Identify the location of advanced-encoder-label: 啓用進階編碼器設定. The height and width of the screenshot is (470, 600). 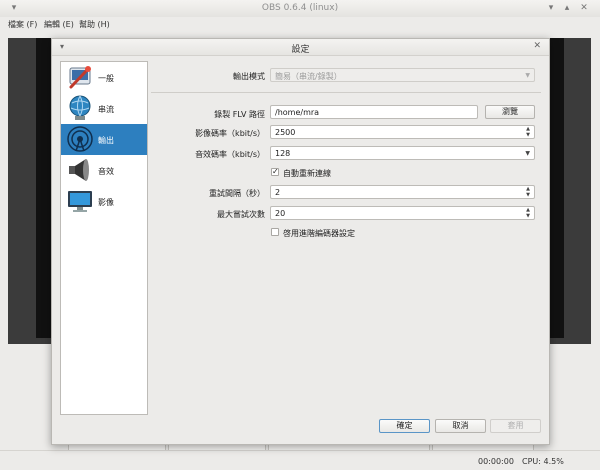
(319, 233).